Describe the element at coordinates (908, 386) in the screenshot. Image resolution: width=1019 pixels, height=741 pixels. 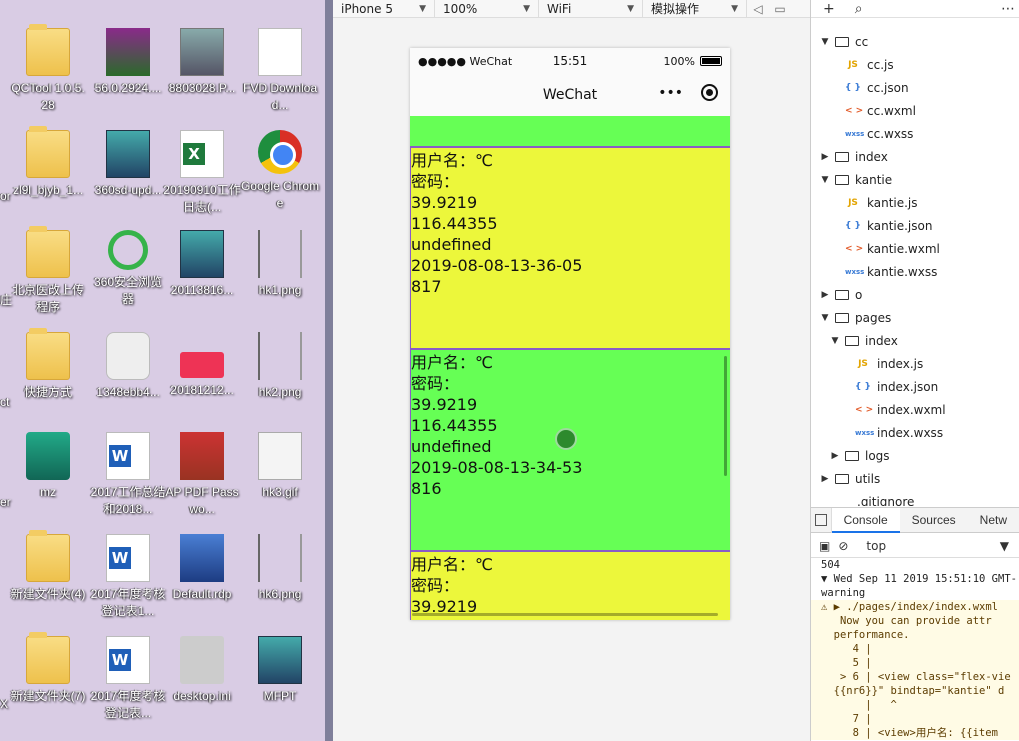
I see `tree-item-label: index.json` at that location.